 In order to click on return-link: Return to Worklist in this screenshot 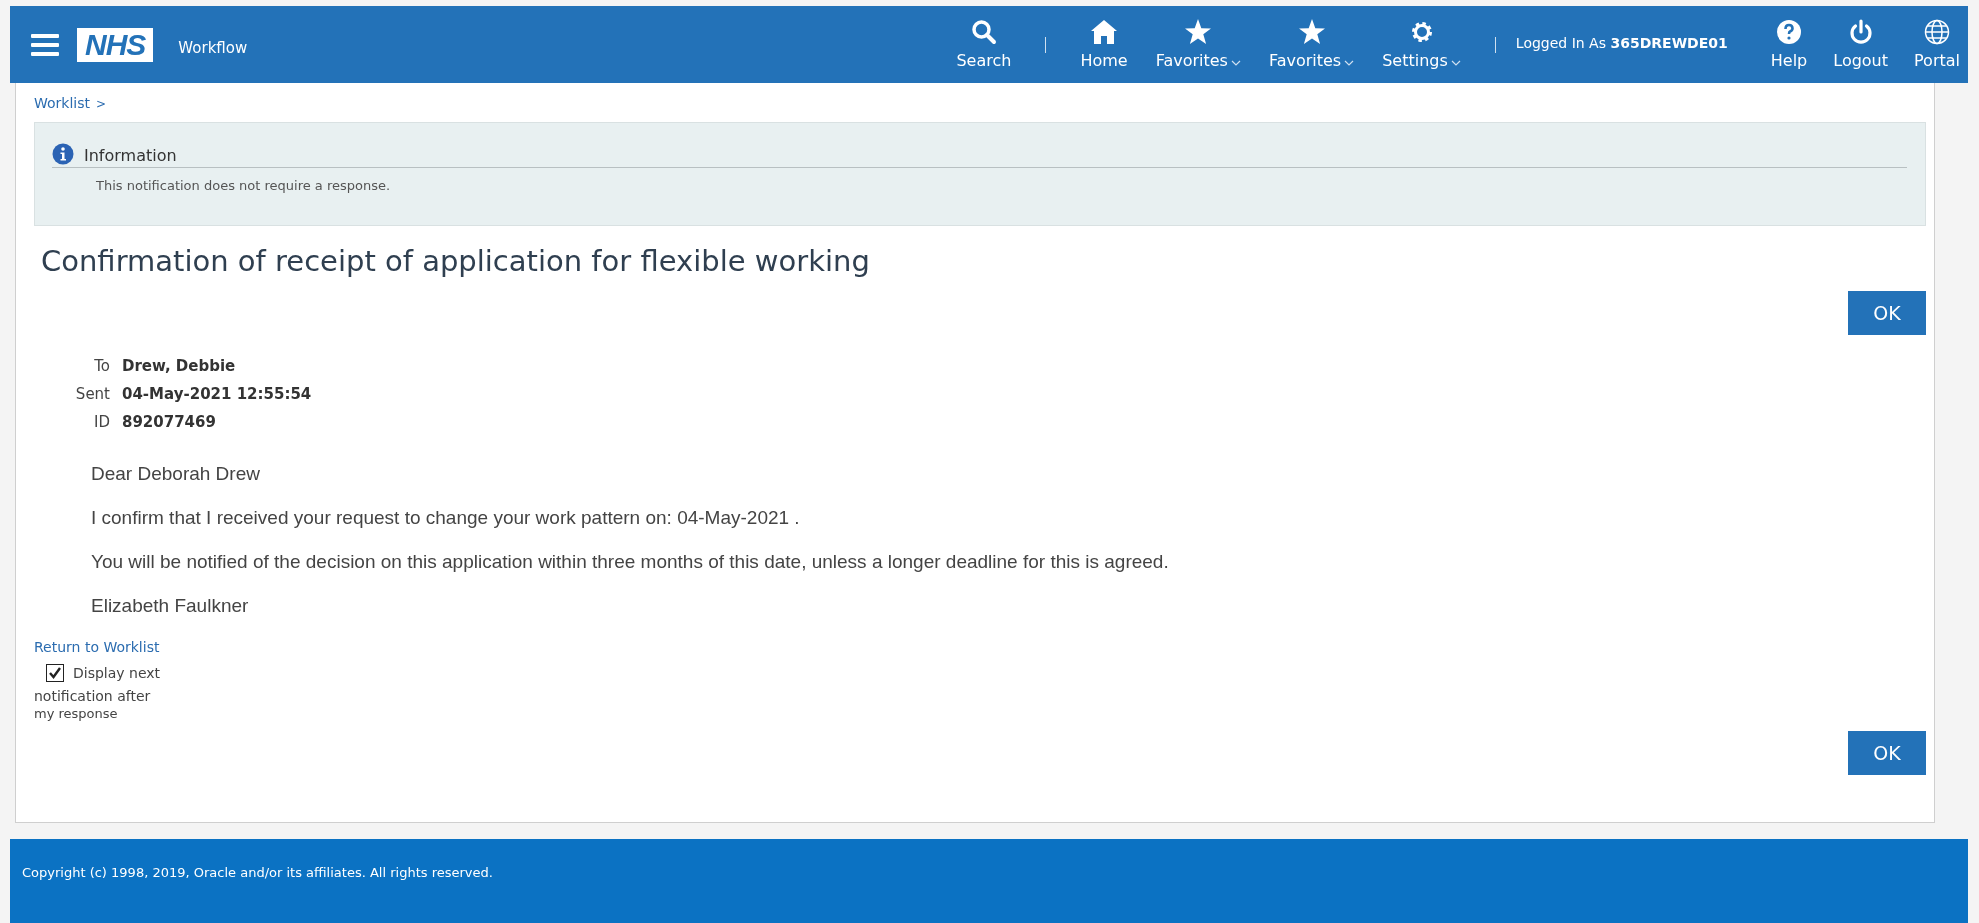, I will do `click(97, 646)`.